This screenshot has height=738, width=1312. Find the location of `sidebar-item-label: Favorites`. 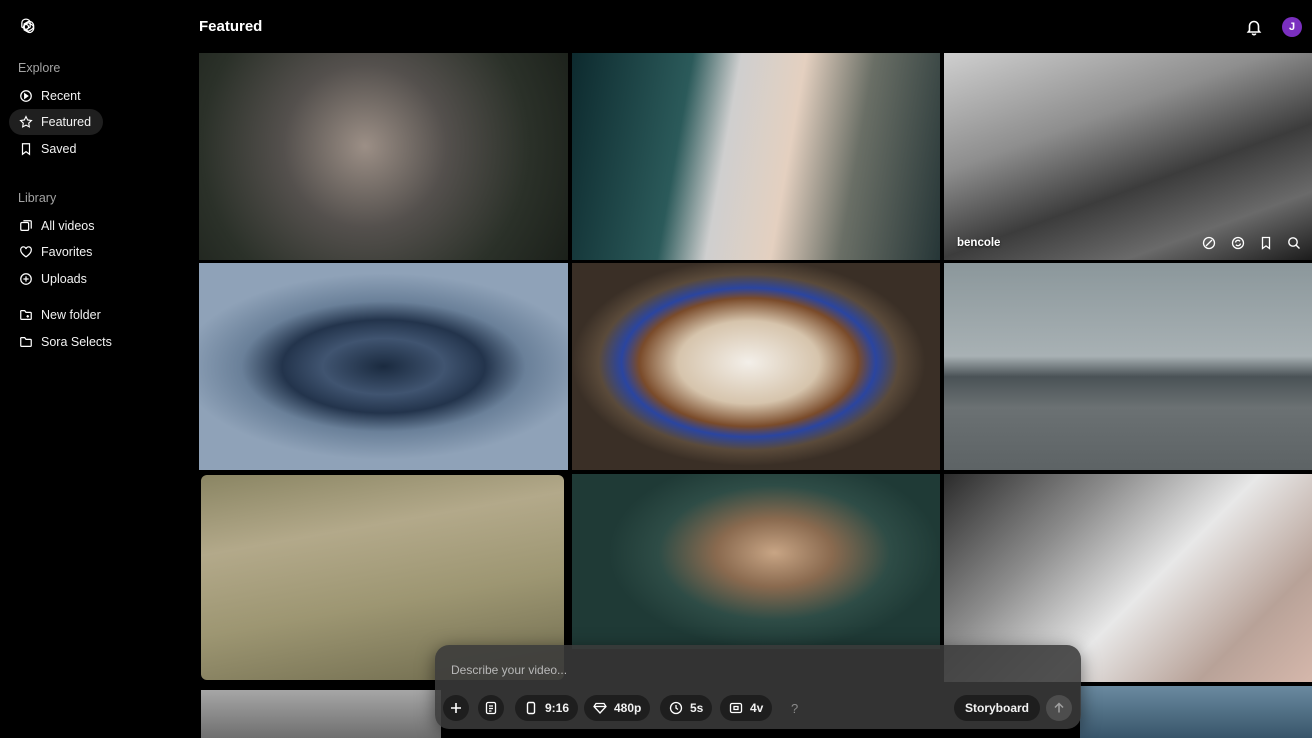

sidebar-item-label: Favorites is located at coordinates (67, 252).